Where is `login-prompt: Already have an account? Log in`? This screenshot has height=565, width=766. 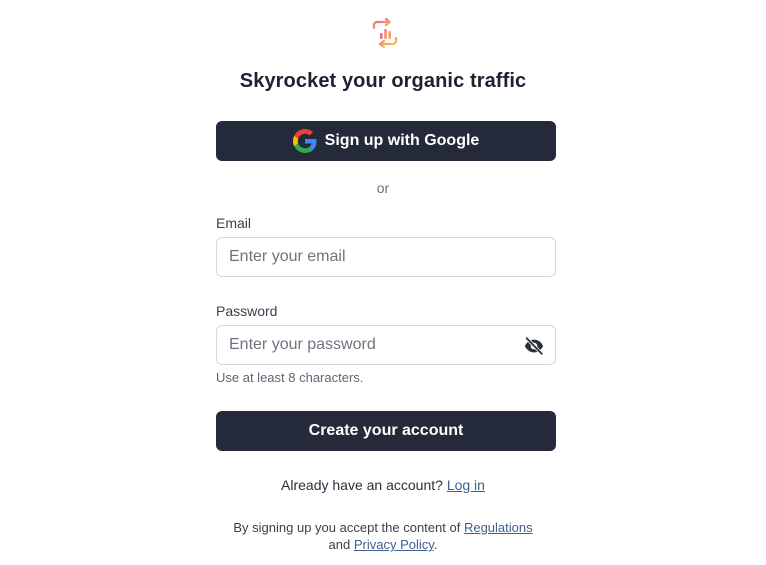 login-prompt: Already have an account? Log in is located at coordinates (383, 485).